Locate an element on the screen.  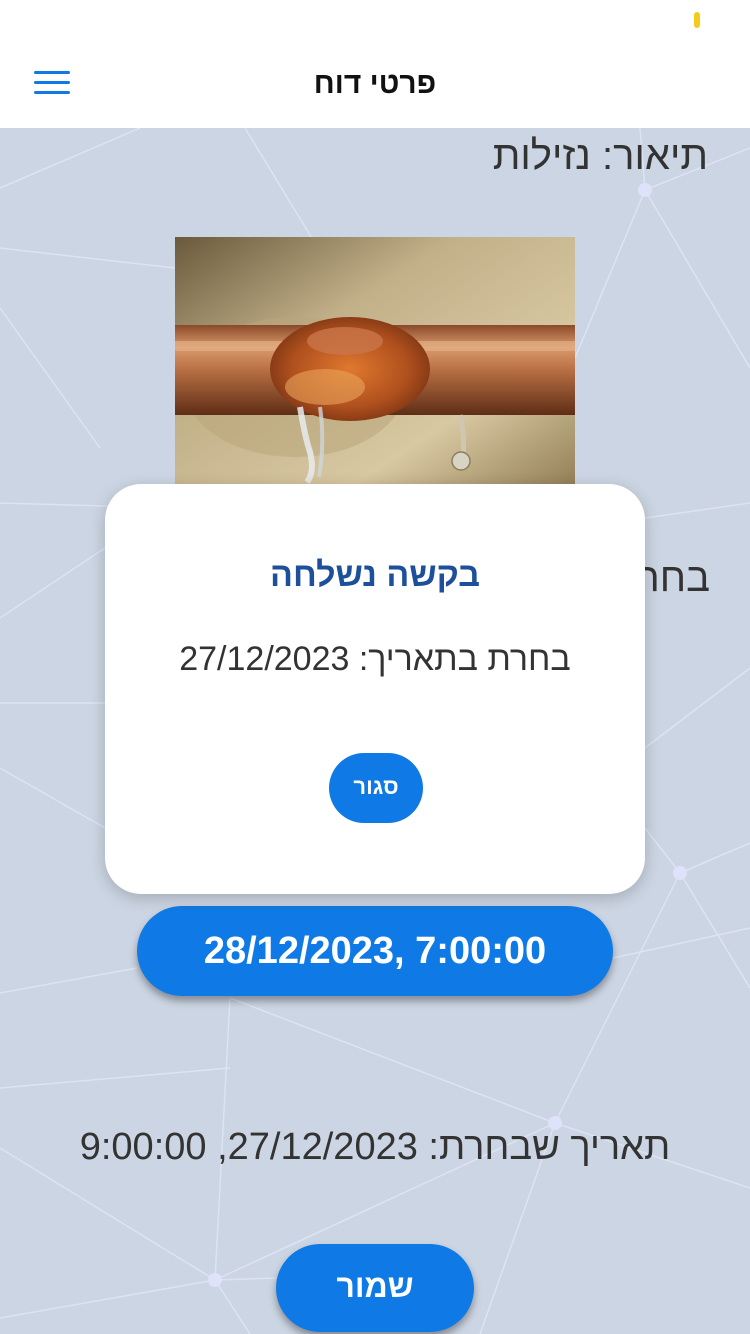
status-bar is located at coordinates (375, 20).